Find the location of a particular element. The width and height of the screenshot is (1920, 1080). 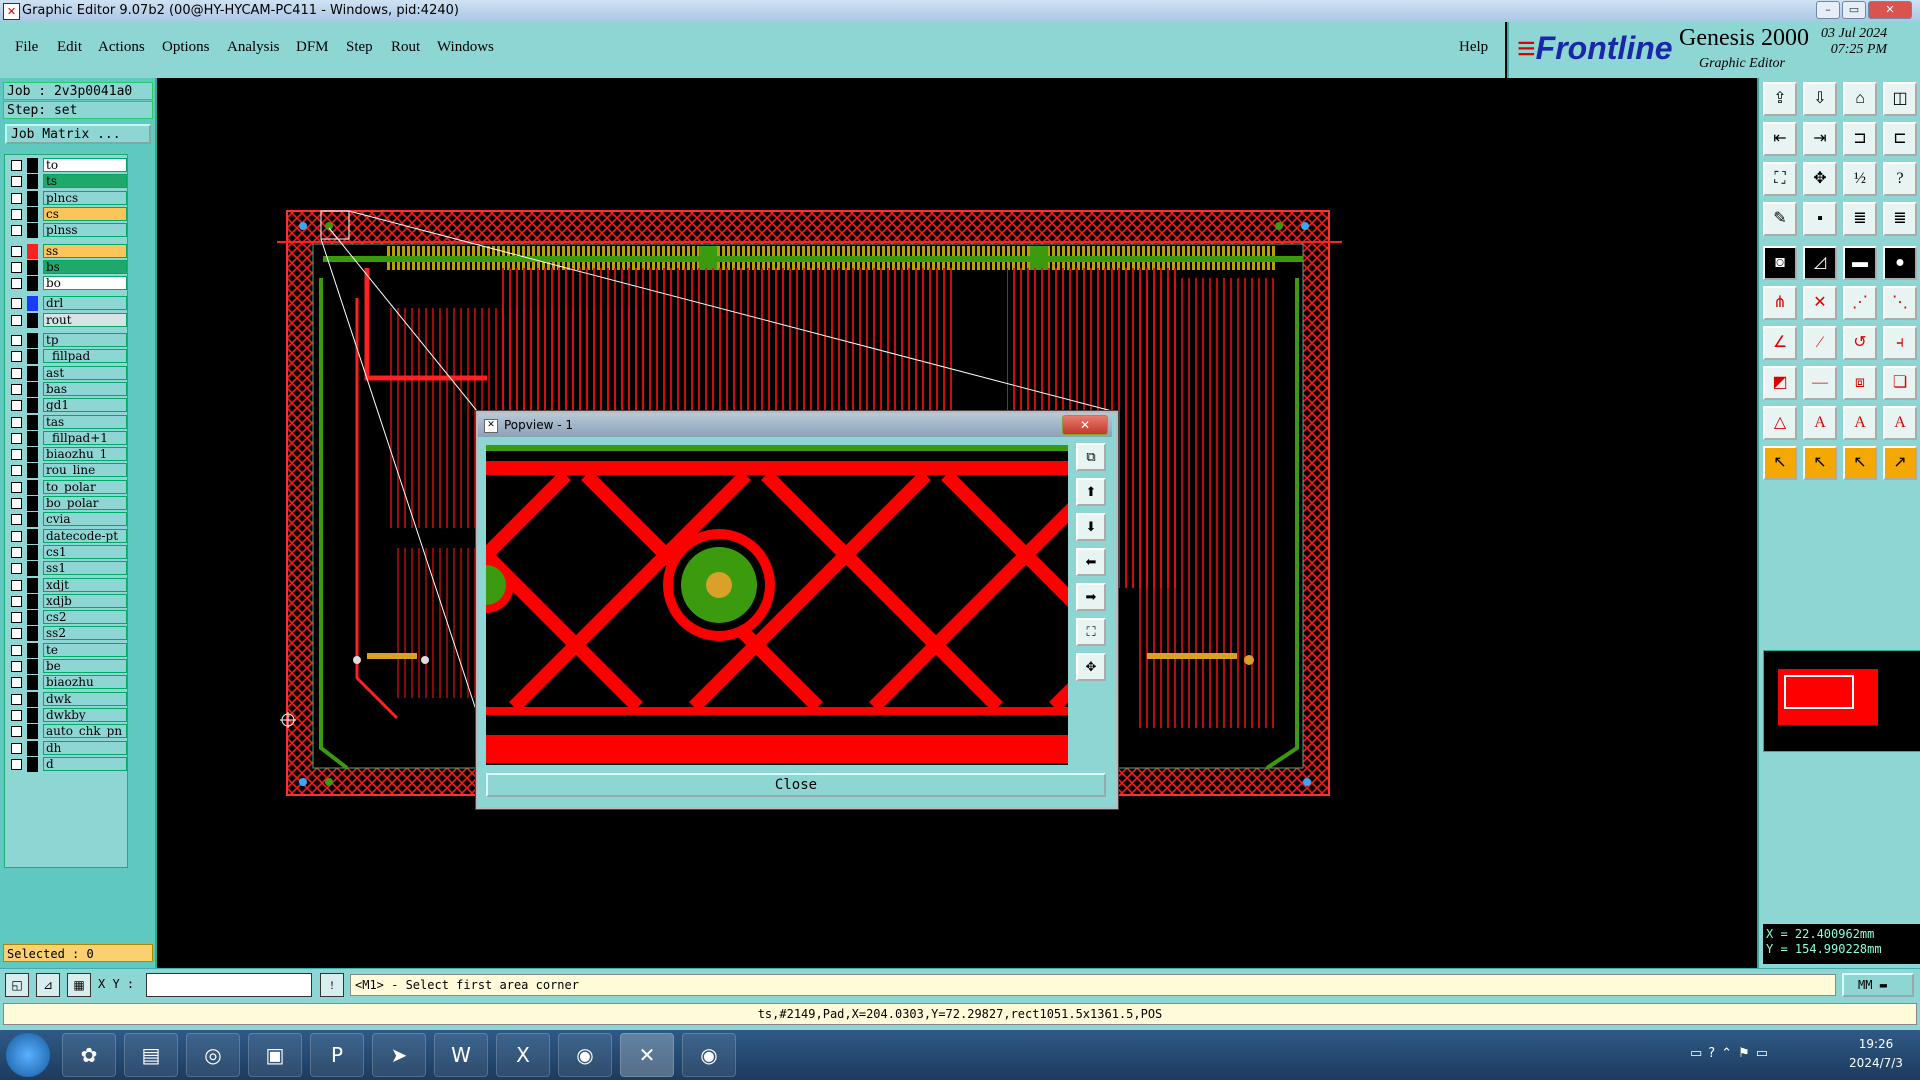

layer-name: ss1 is located at coordinates (85, 568).